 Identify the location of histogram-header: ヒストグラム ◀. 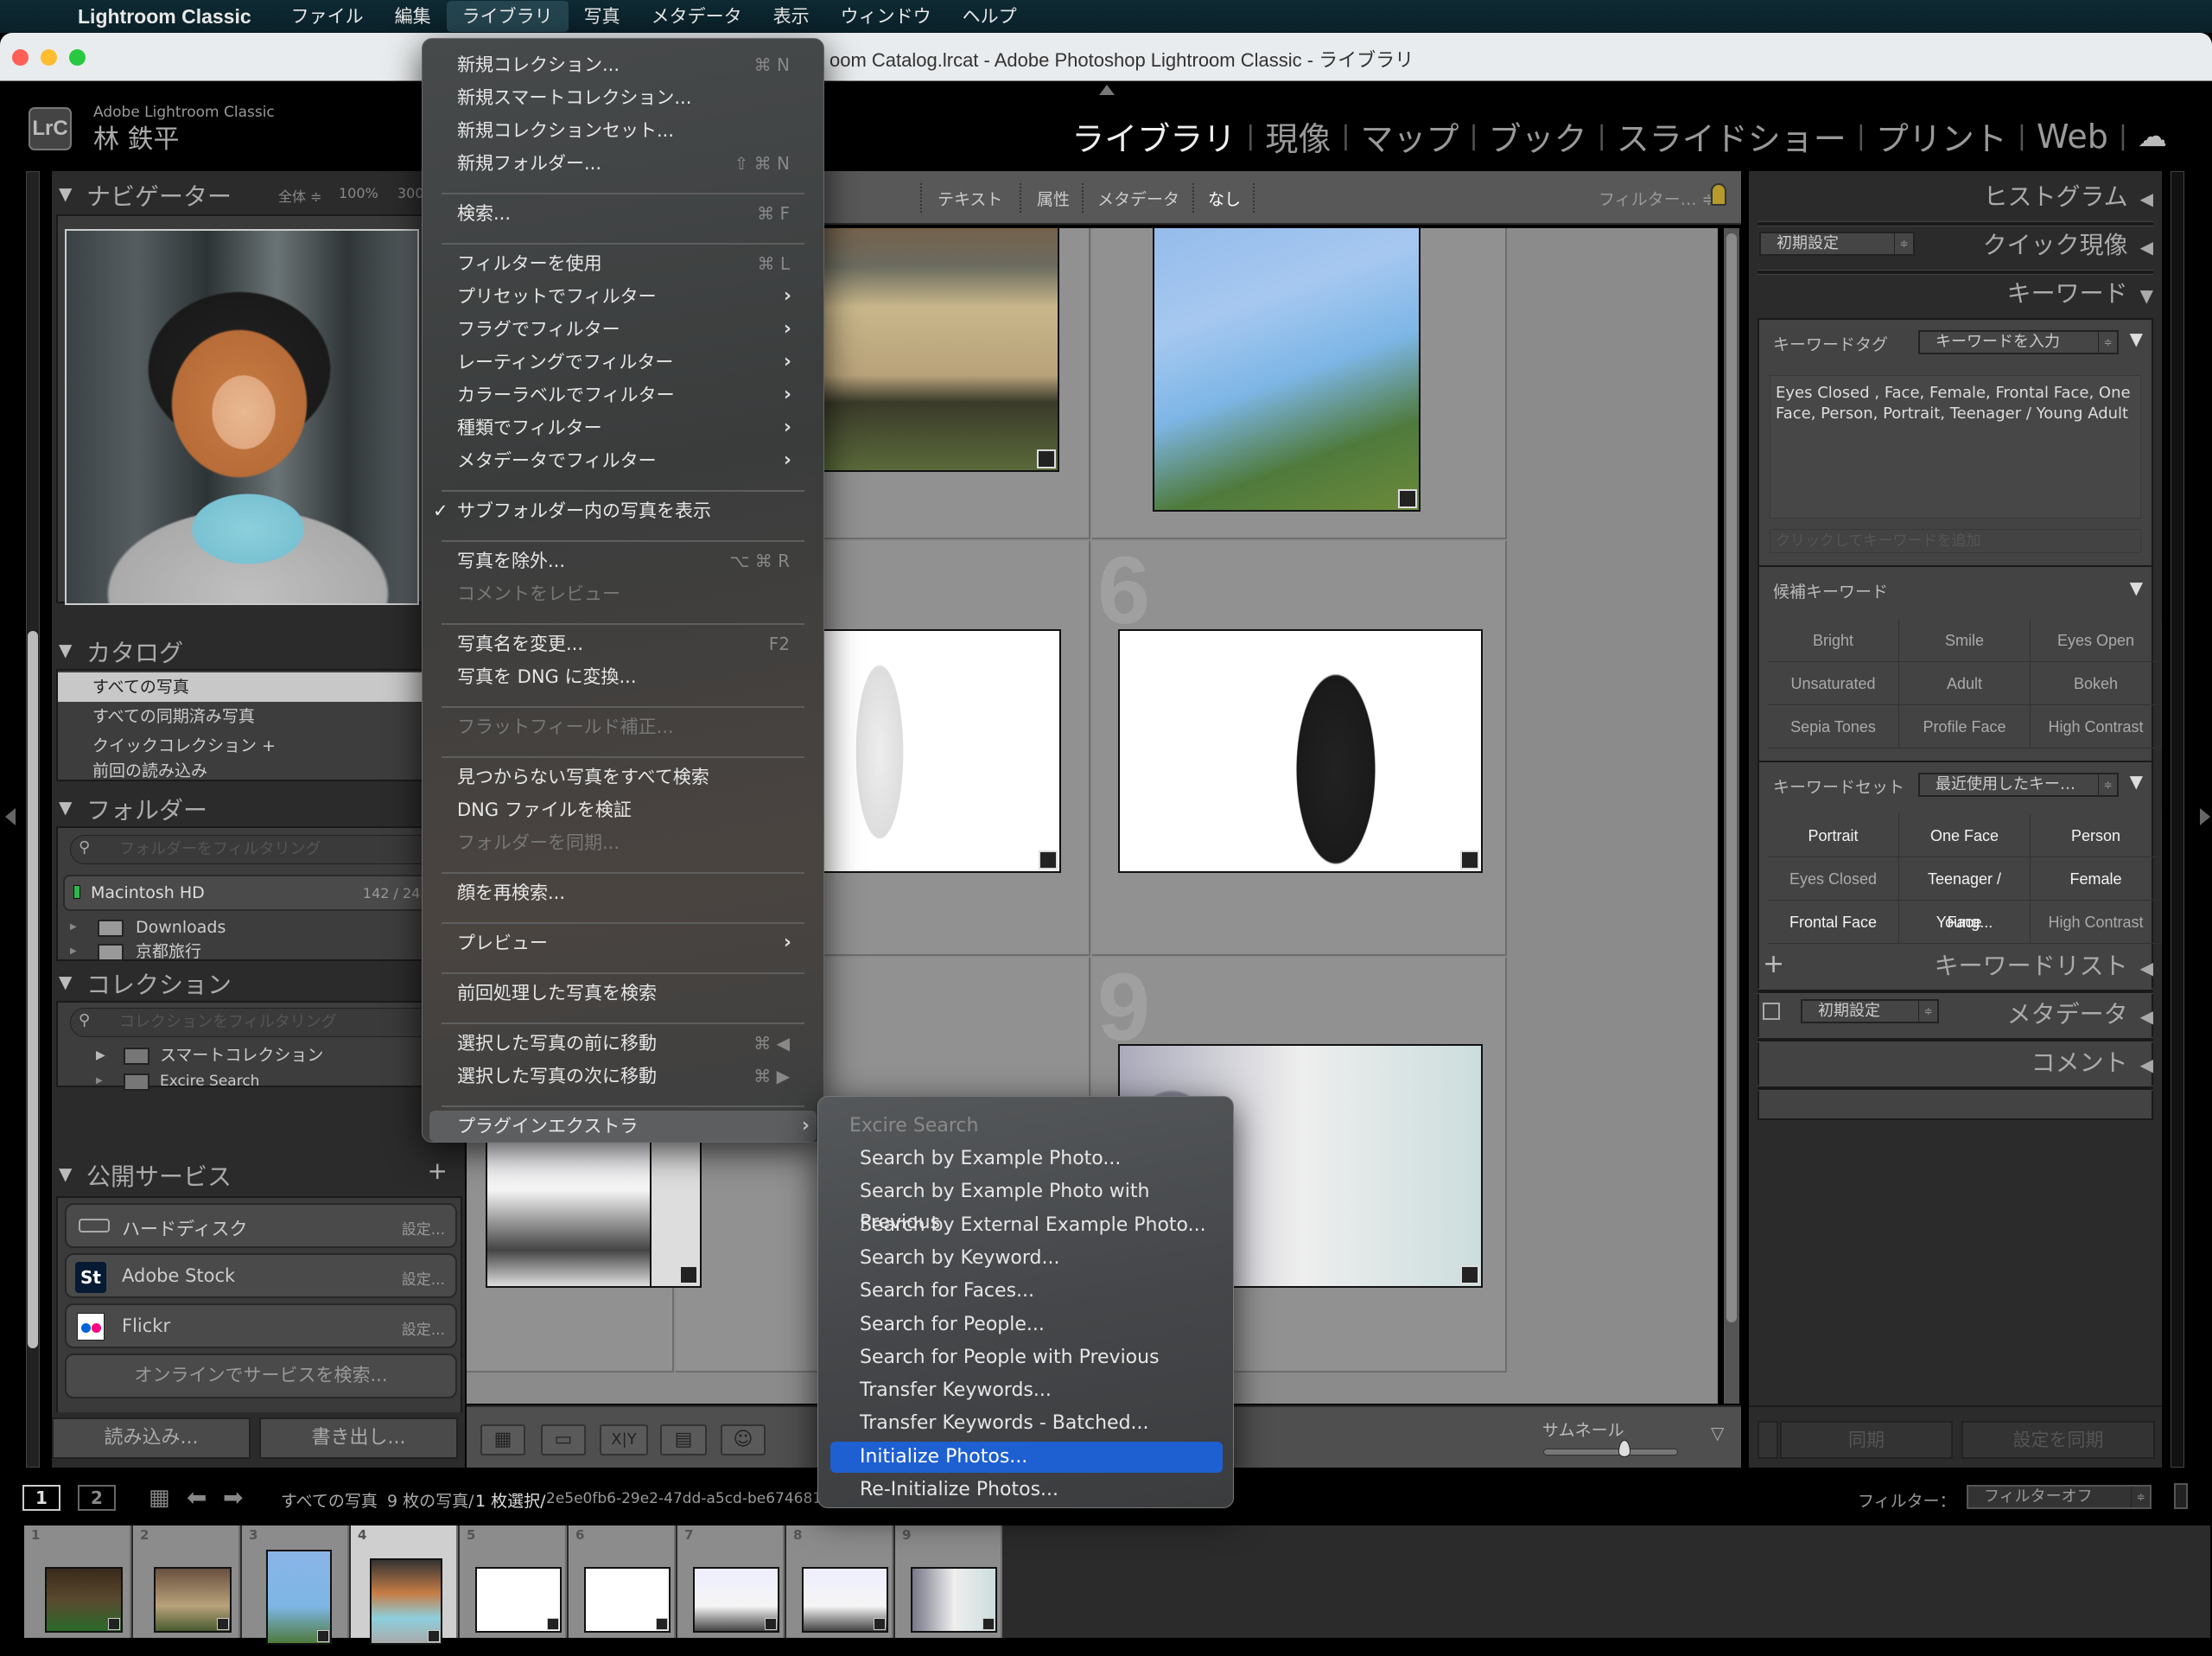
(2068, 195).